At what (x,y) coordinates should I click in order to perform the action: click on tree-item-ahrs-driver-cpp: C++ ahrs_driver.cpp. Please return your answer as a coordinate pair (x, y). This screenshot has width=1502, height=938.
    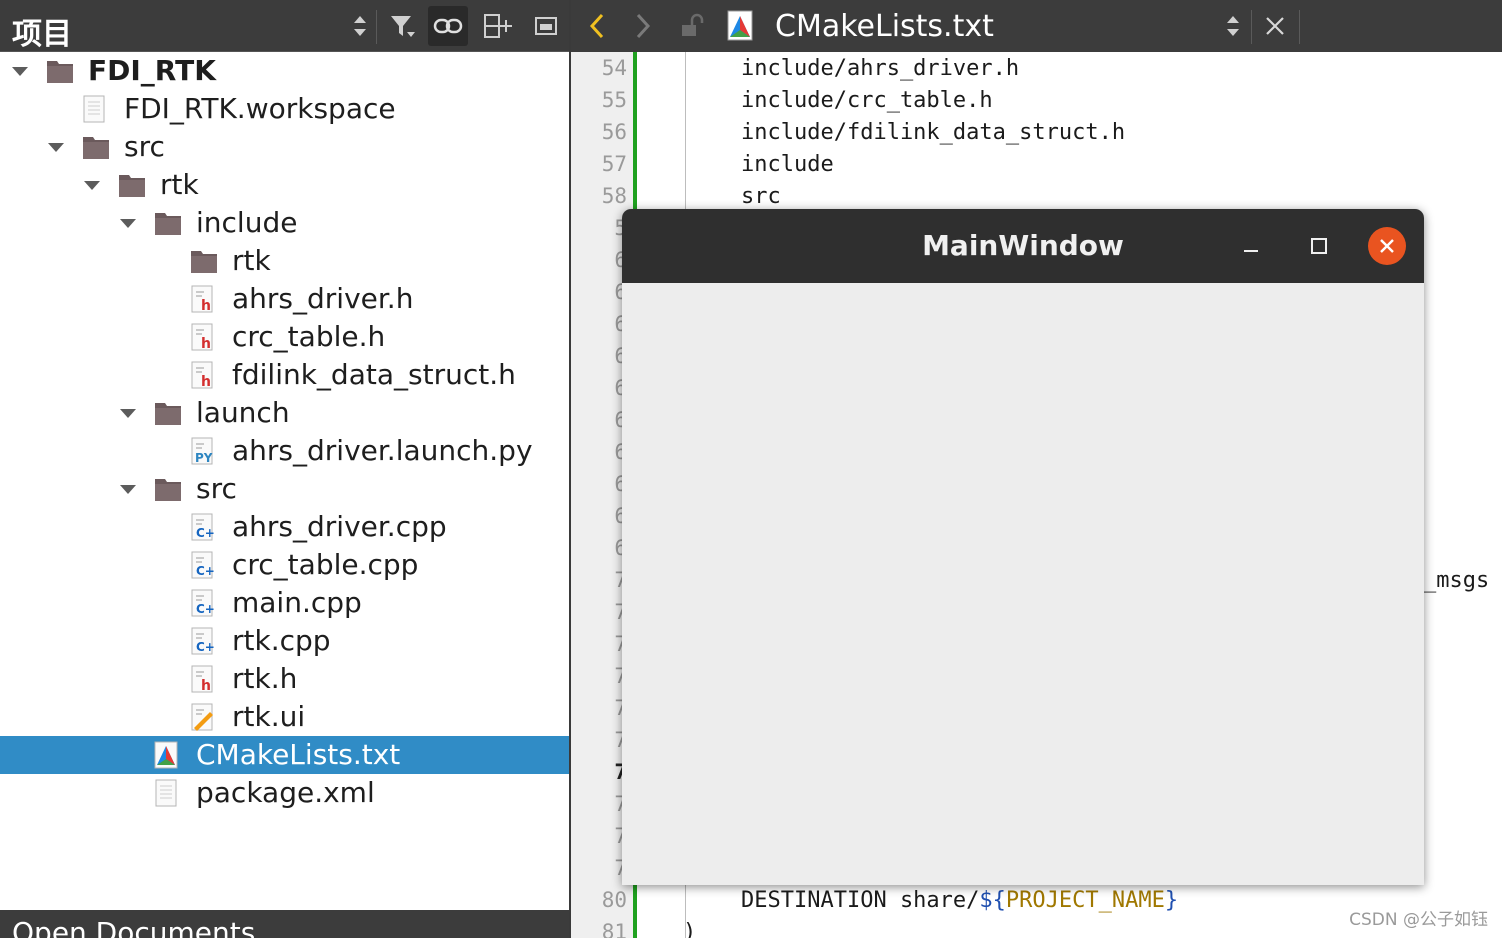
    Looking at the image, I should click on (284, 527).